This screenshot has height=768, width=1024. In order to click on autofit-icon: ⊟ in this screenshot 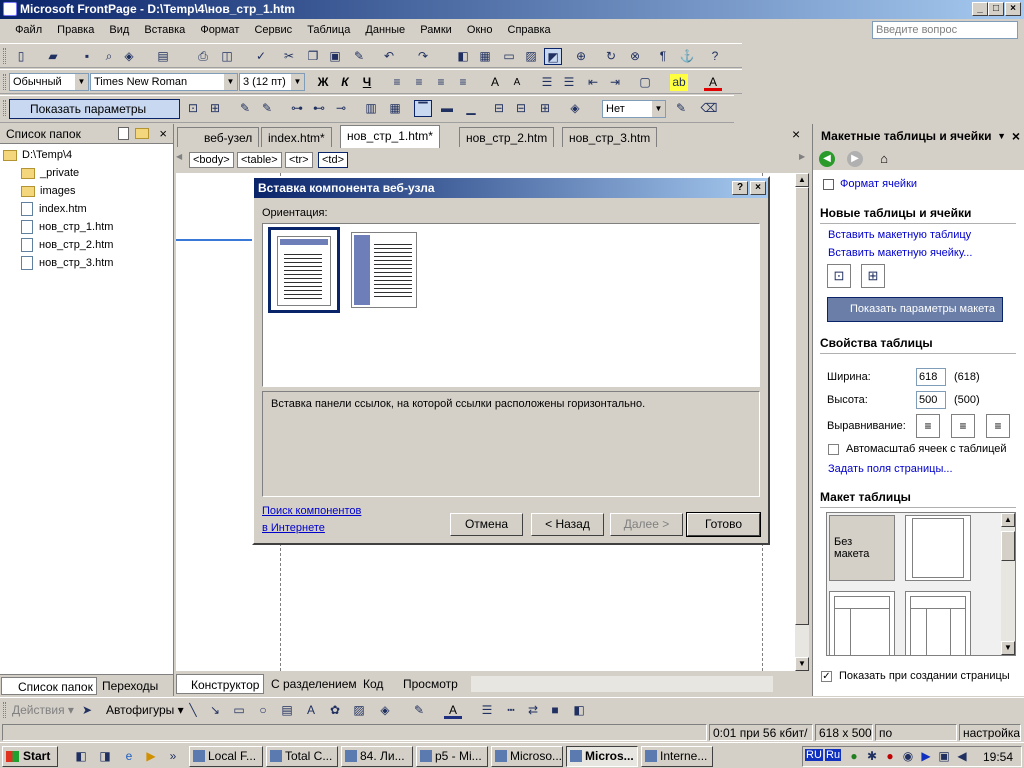, I will do `click(499, 108)`.